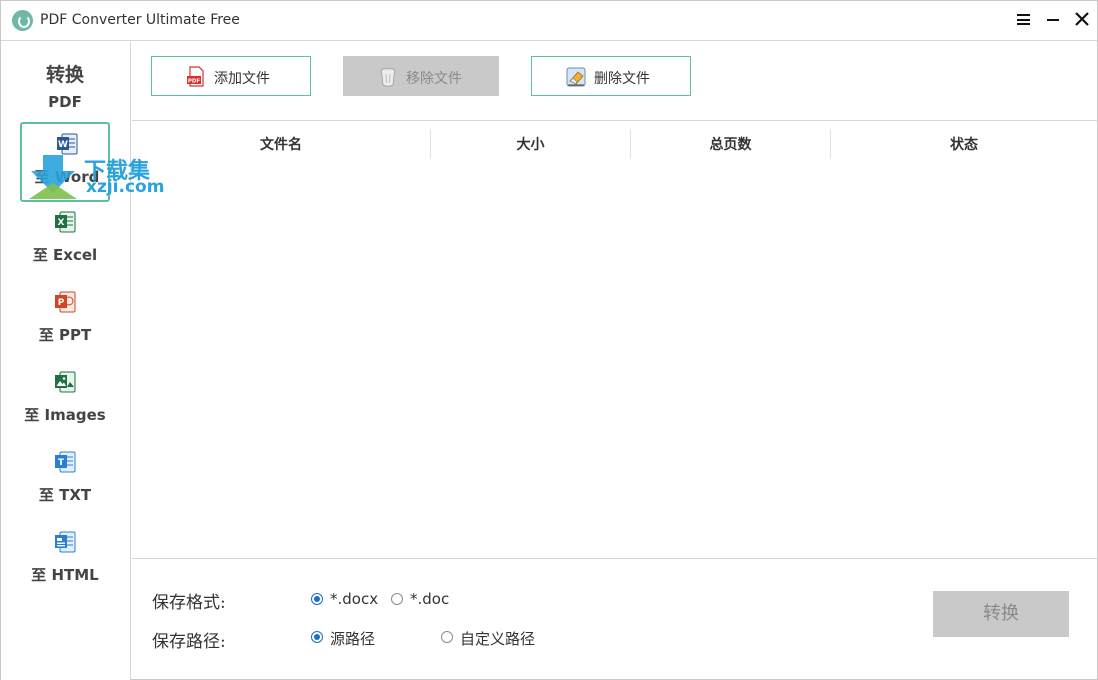 The width and height of the screenshot is (1098, 680). I want to click on delete-file-button: 删除文件, so click(611, 76).